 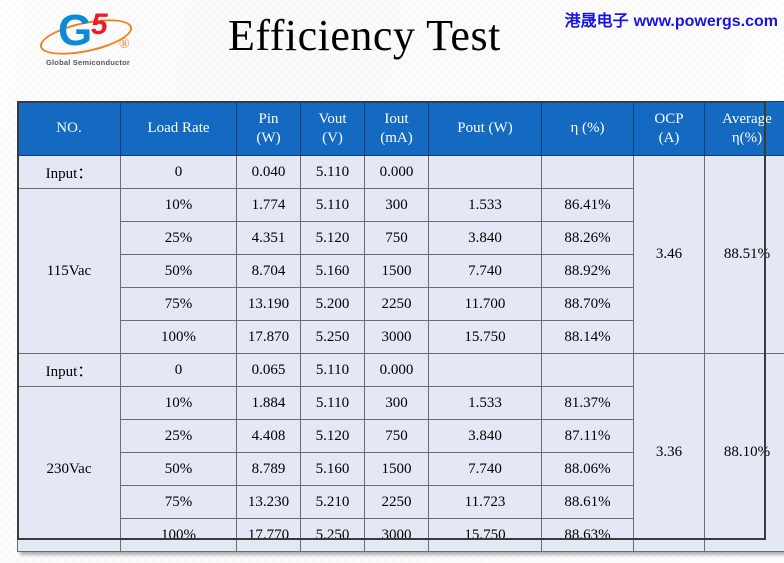 What do you see at coordinates (587, 271) in the screenshot?
I see `cell-eta: 88.92%` at bounding box center [587, 271].